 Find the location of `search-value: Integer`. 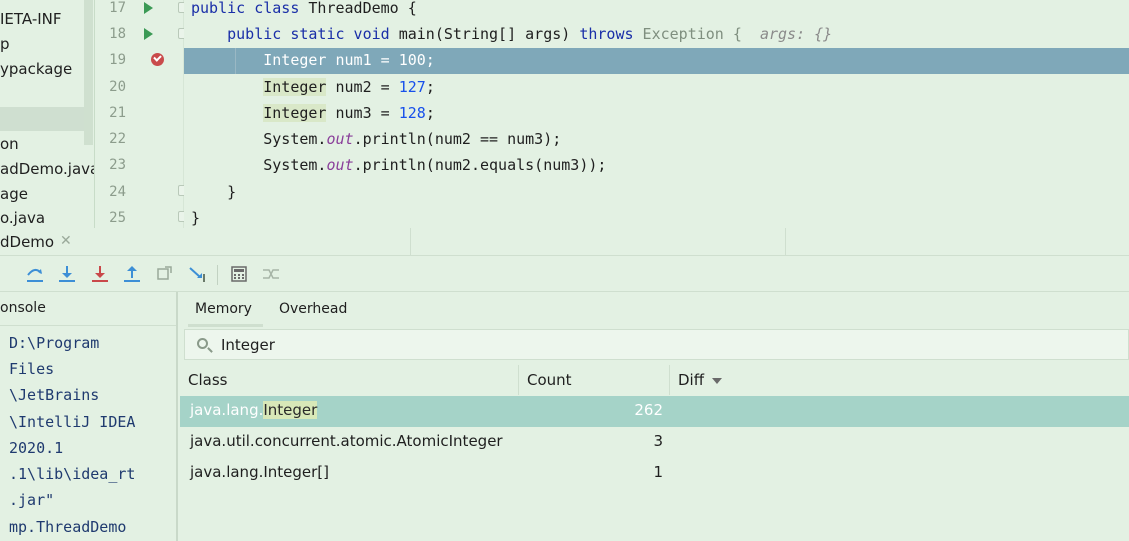

search-value: Integer is located at coordinates (248, 345).